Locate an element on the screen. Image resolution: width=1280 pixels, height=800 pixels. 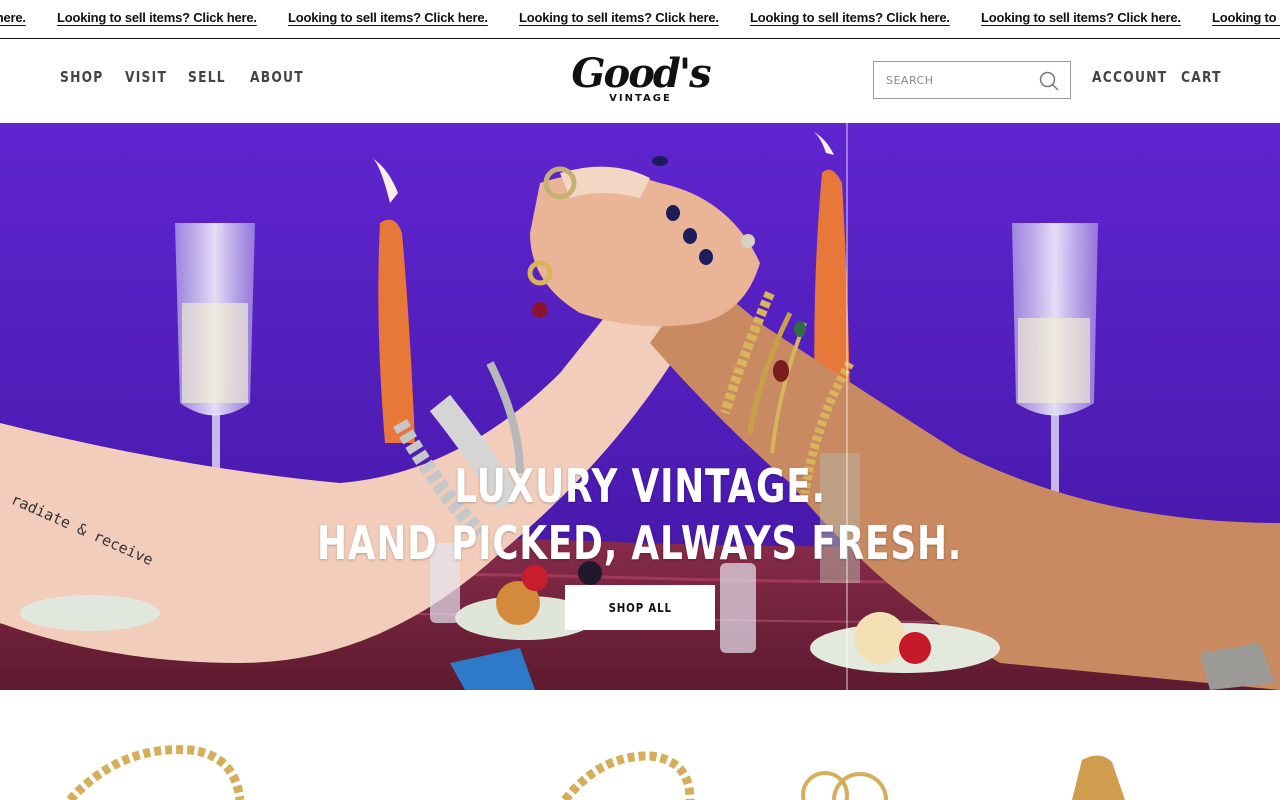
site-logo: Good's VINTAGE is located at coordinates (640, 81).